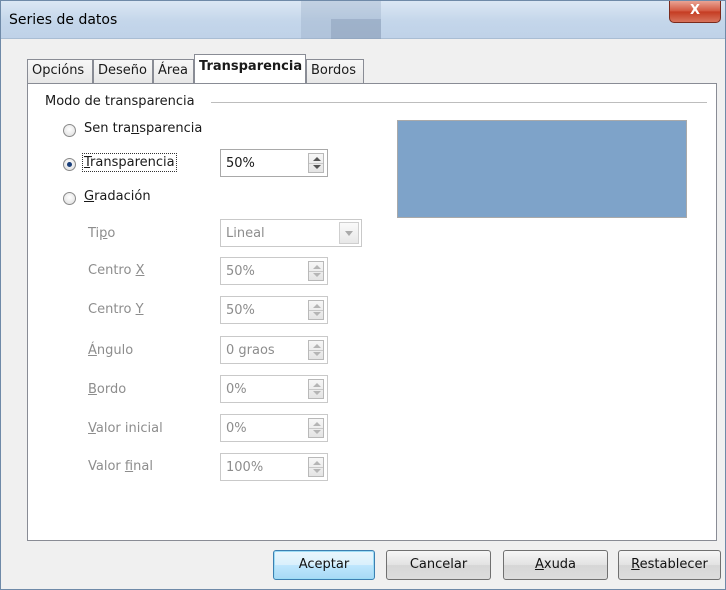 This screenshot has width=726, height=590. Describe the element at coordinates (324, 565) in the screenshot. I see `ok-button: Aceptar` at that location.